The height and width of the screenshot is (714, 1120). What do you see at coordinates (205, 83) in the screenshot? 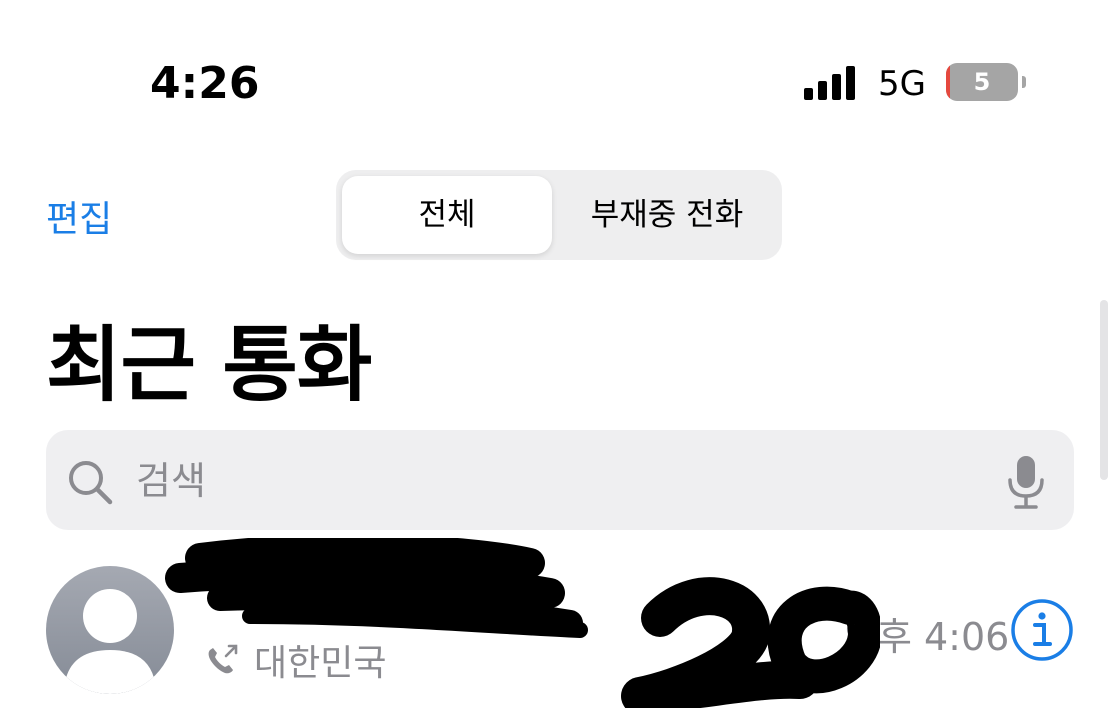
I see `status-bar-time: 4:26` at bounding box center [205, 83].